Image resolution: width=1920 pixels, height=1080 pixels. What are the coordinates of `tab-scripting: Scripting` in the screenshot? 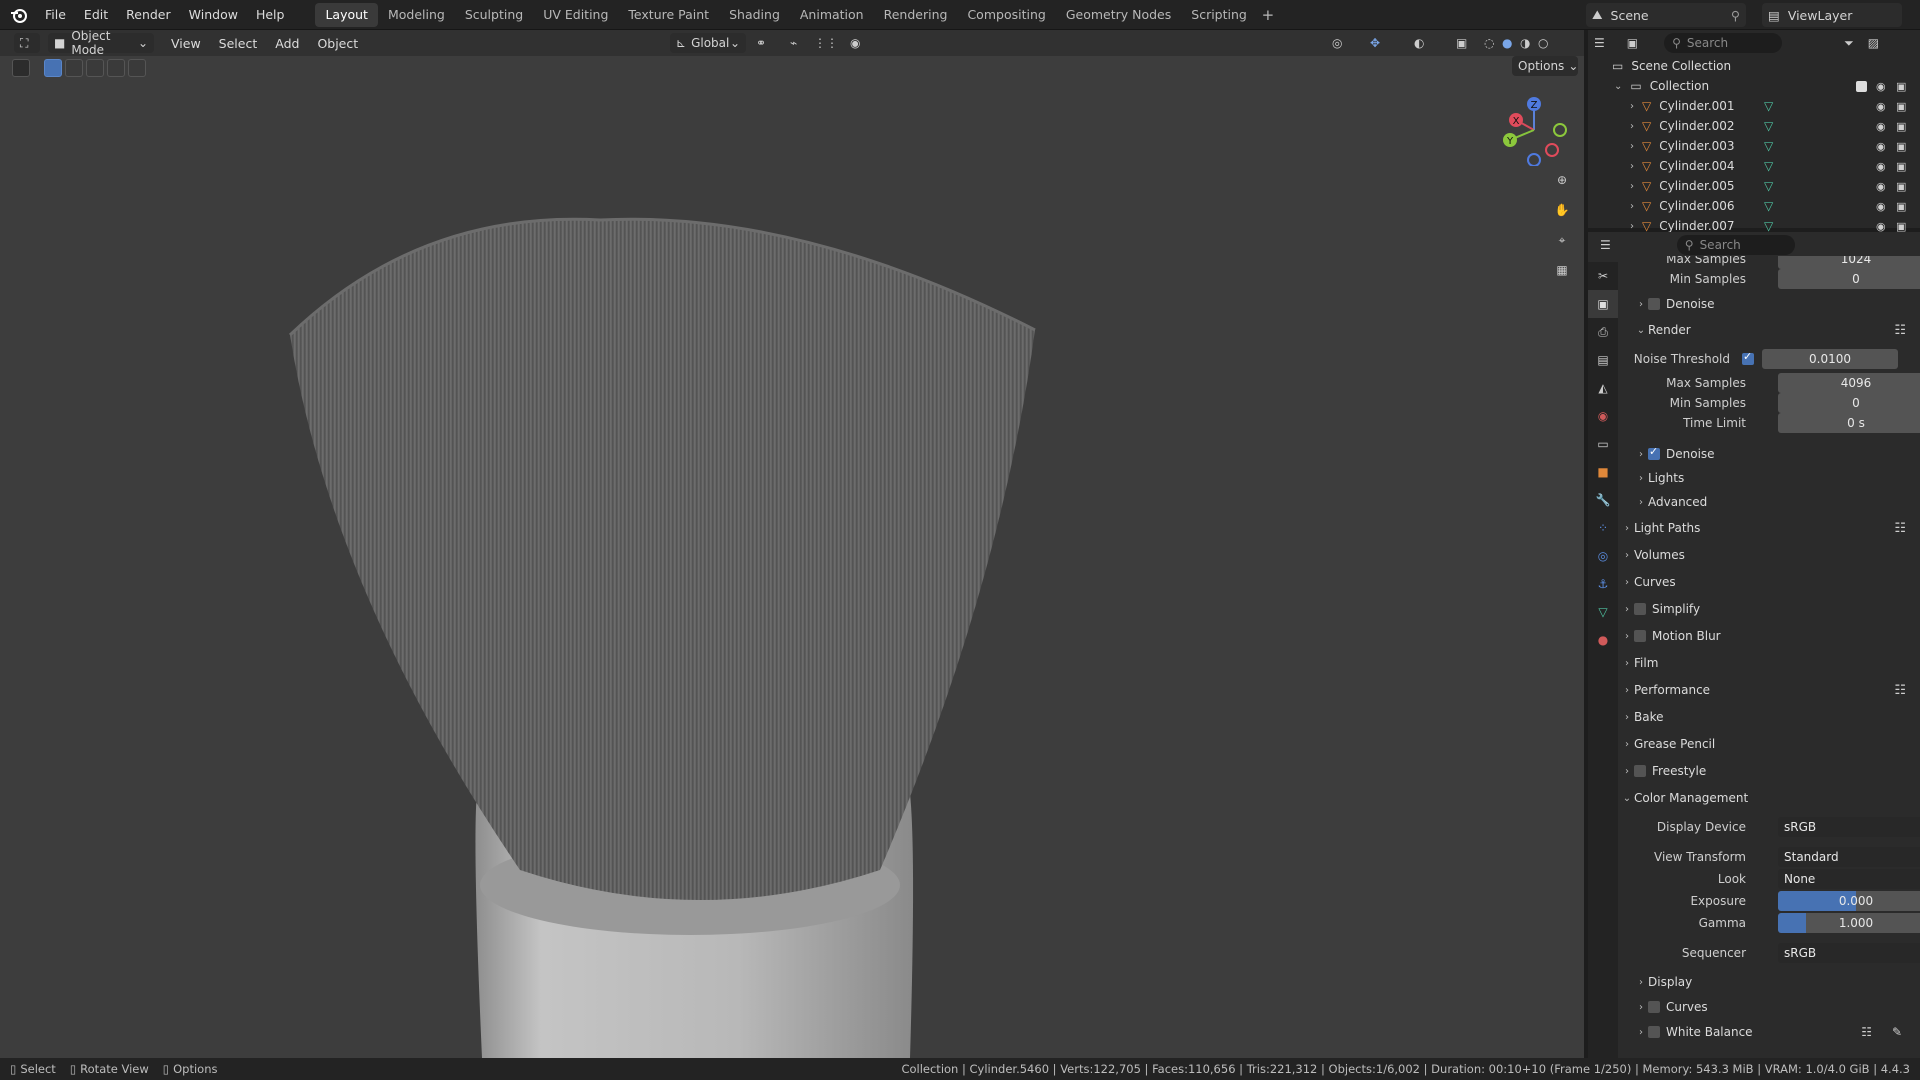 It's located at (1219, 15).